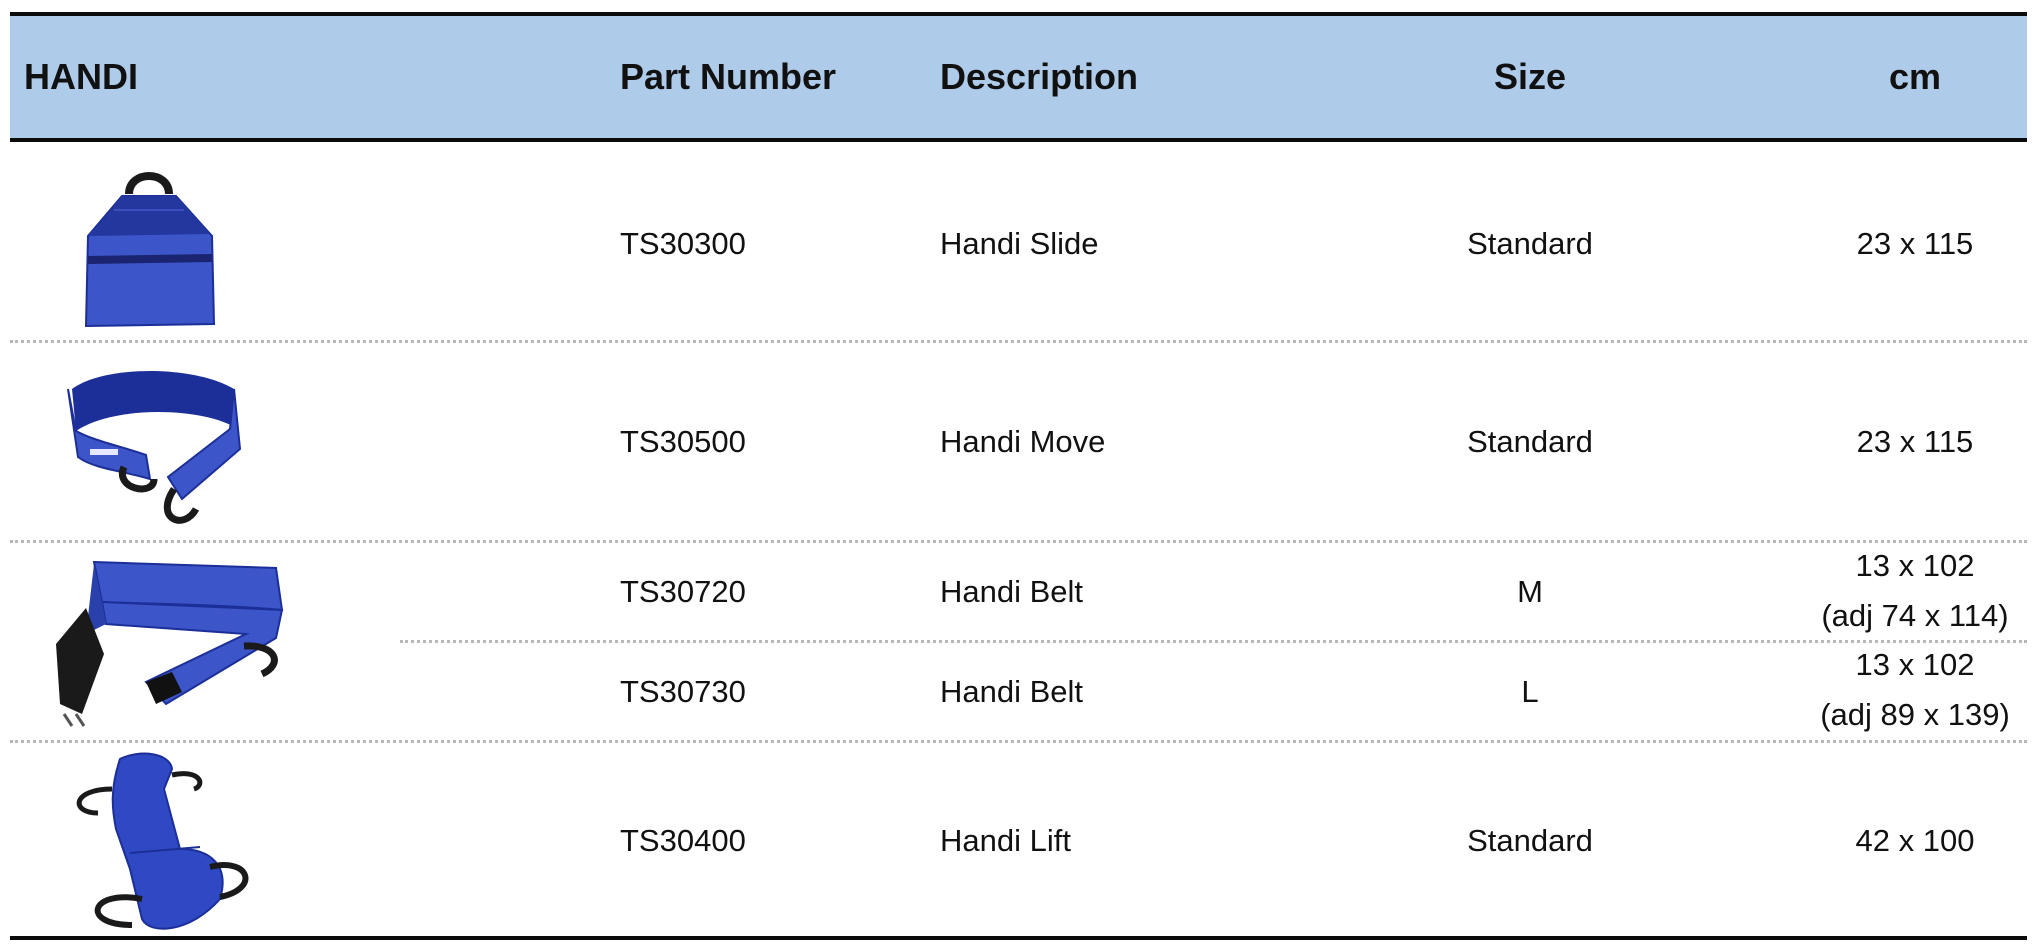 The image size is (2033, 952). Describe the element at coordinates (154, 447) in the screenshot. I see `handi-move-image` at that location.